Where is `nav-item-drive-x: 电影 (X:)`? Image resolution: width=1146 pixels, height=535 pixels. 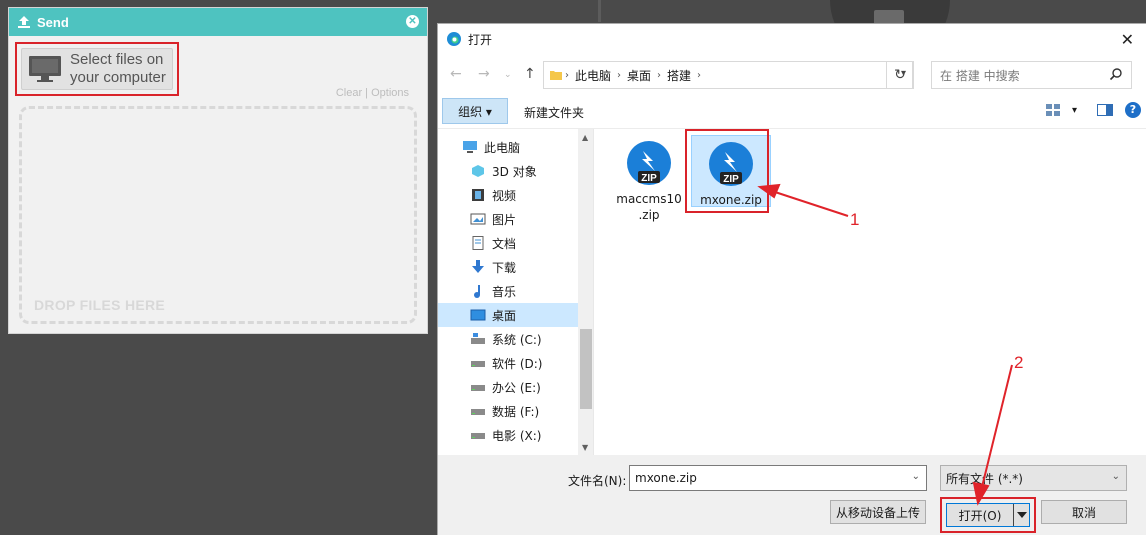
nav-item-drive-x: 电影 (X:) is located at coordinates (508, 435).